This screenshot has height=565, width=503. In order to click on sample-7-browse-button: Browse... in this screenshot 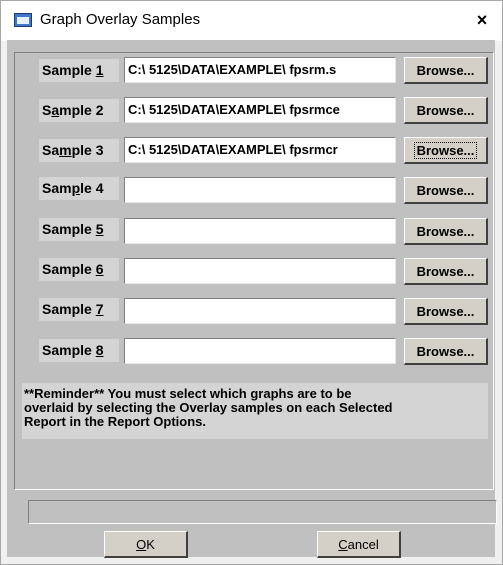, I will do `click(446, 311)`.